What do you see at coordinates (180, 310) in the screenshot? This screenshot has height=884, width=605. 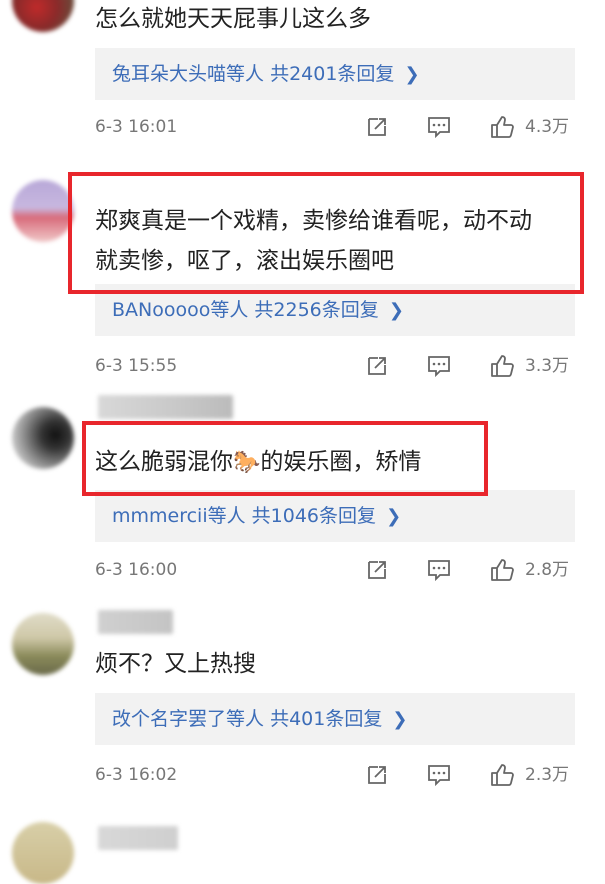 I see `reply-users: BANooooo等人` at bounding box center [180, 310].